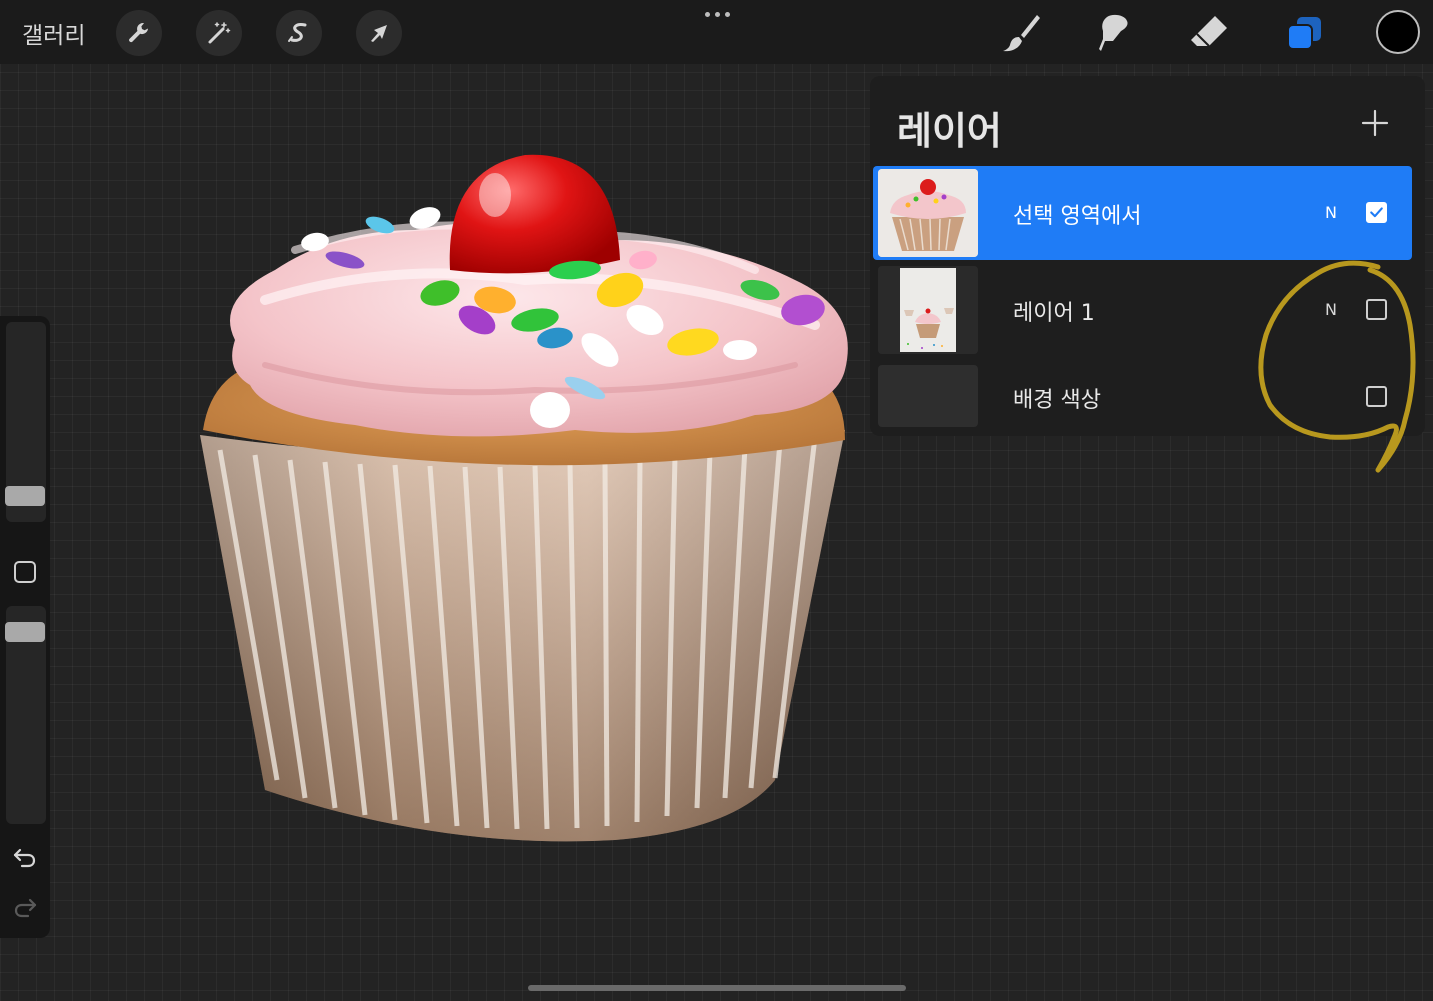 Image resolution: width=1433 pixels, height=1001 pixels. I want to click on checkmark-icon, so click(1376, 212).